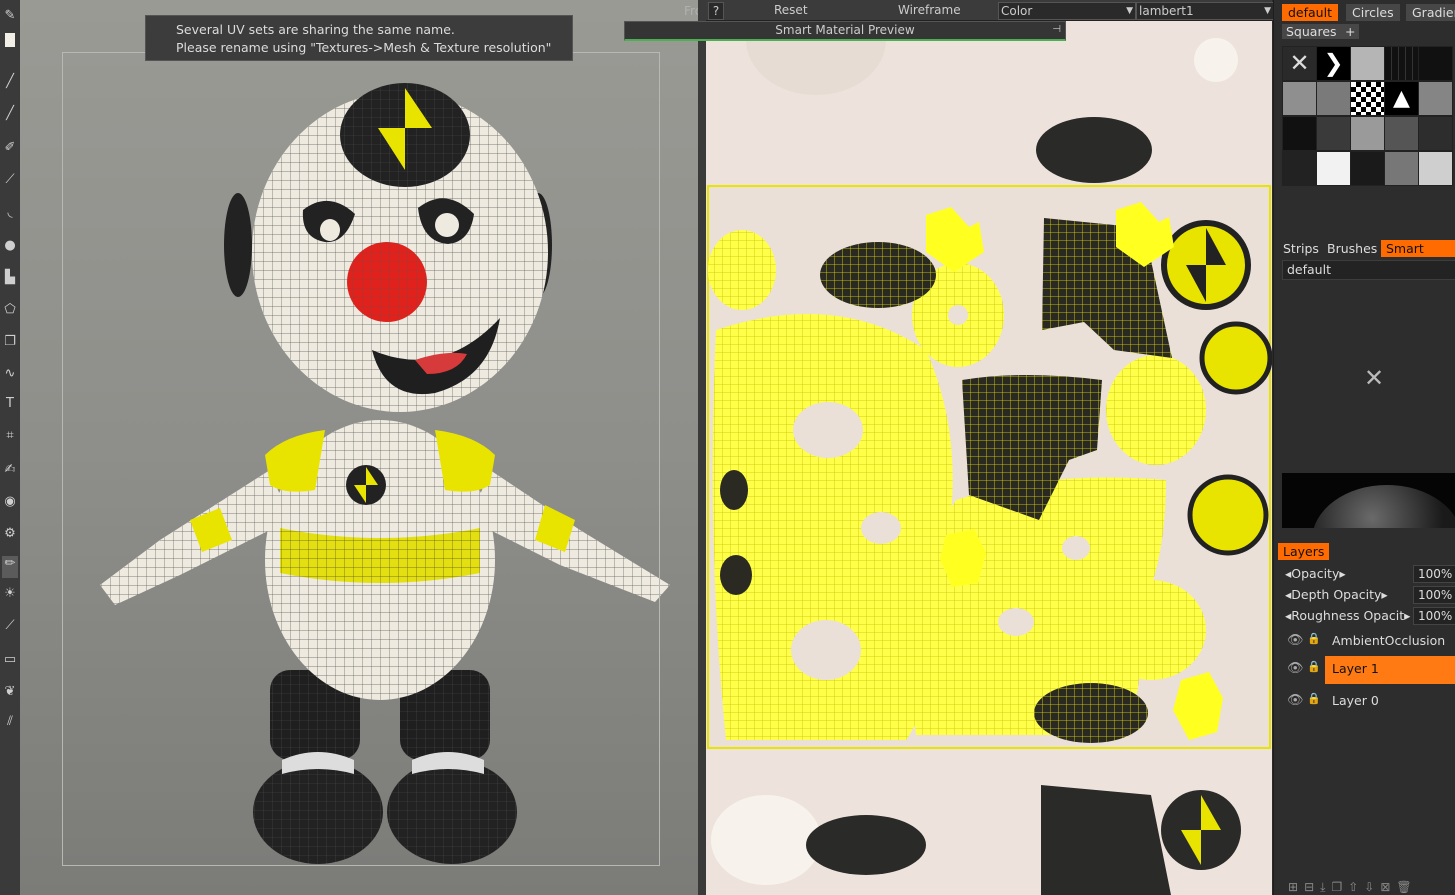 This screenshot has height=895, width=1455. I want to click on curve-tool-icon: ∿, so click(10, 374).